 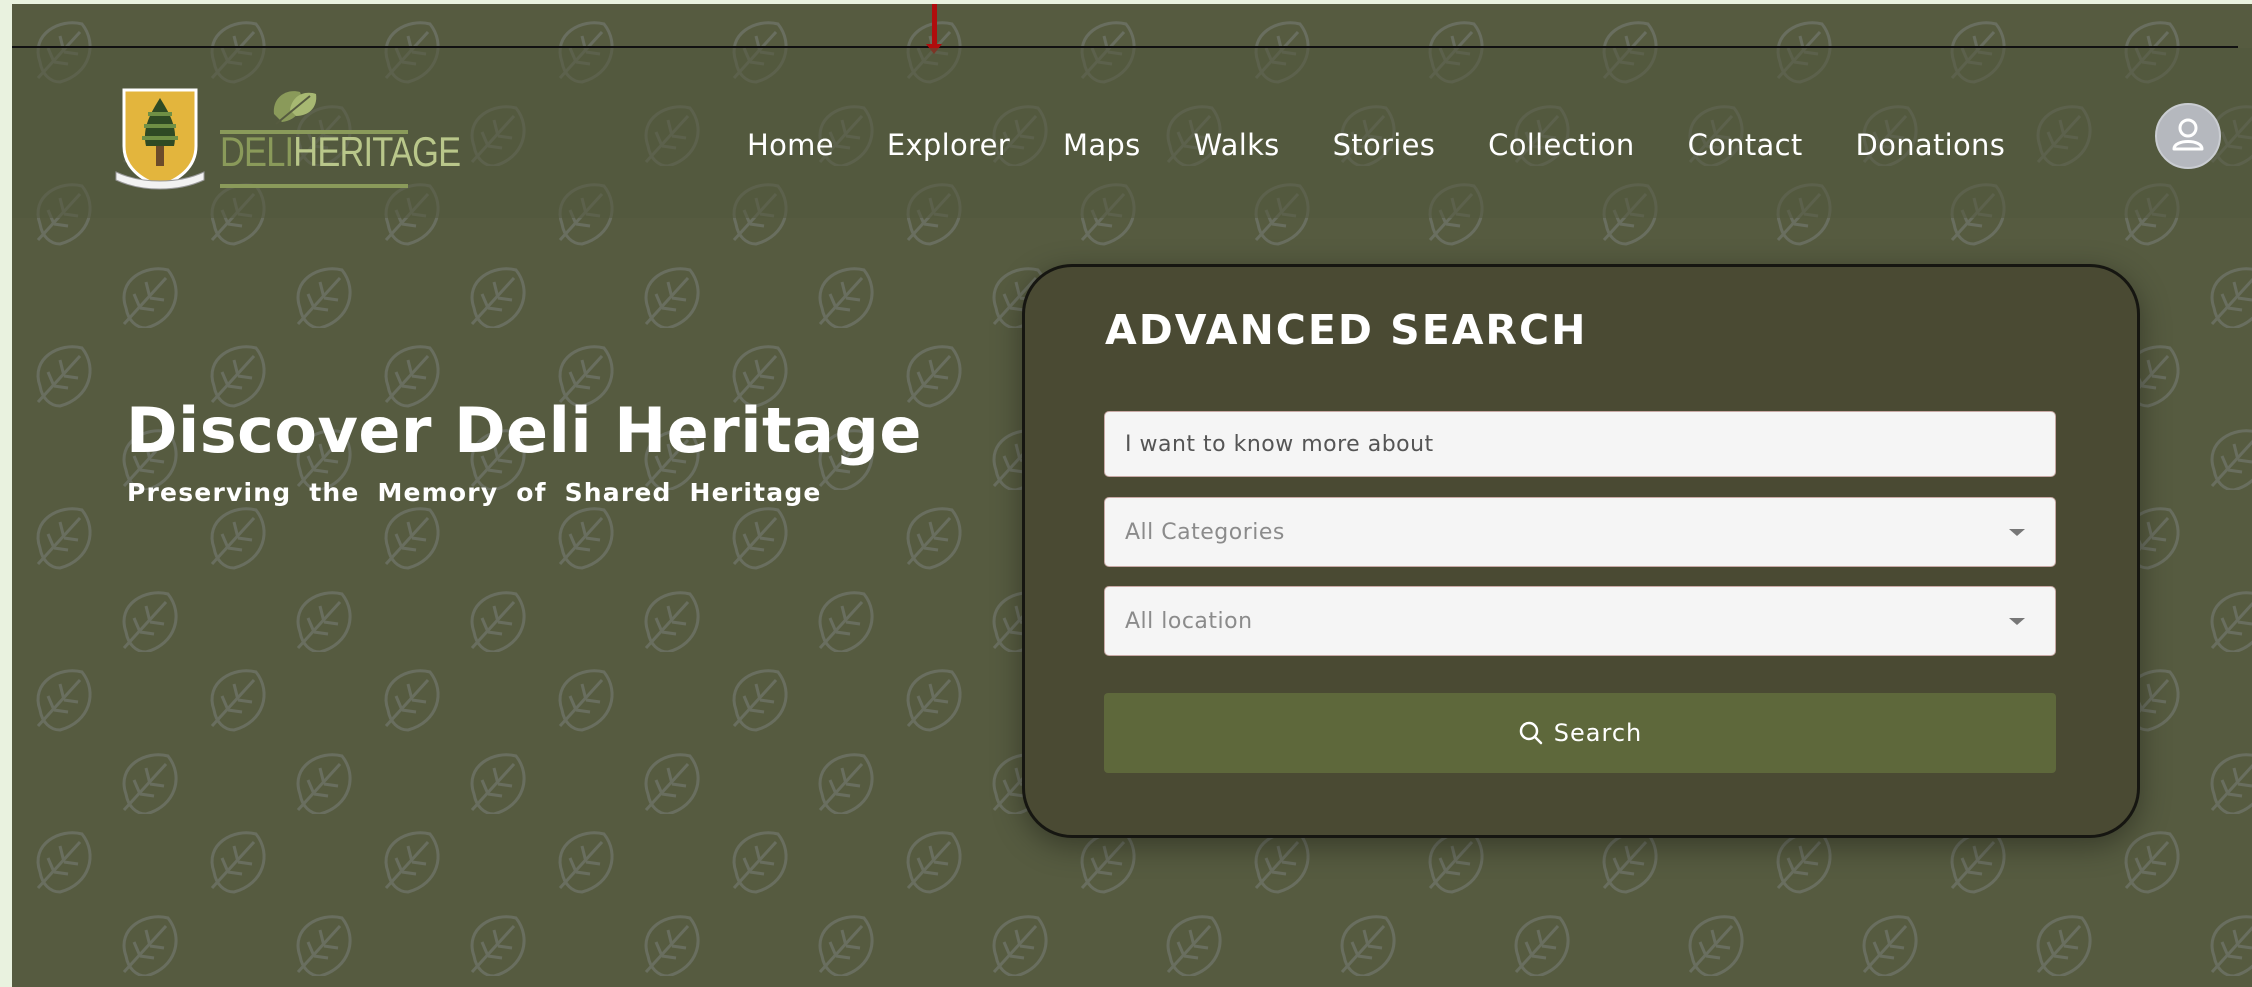 I want to click on search-icon, so click(x=1531, y=733).